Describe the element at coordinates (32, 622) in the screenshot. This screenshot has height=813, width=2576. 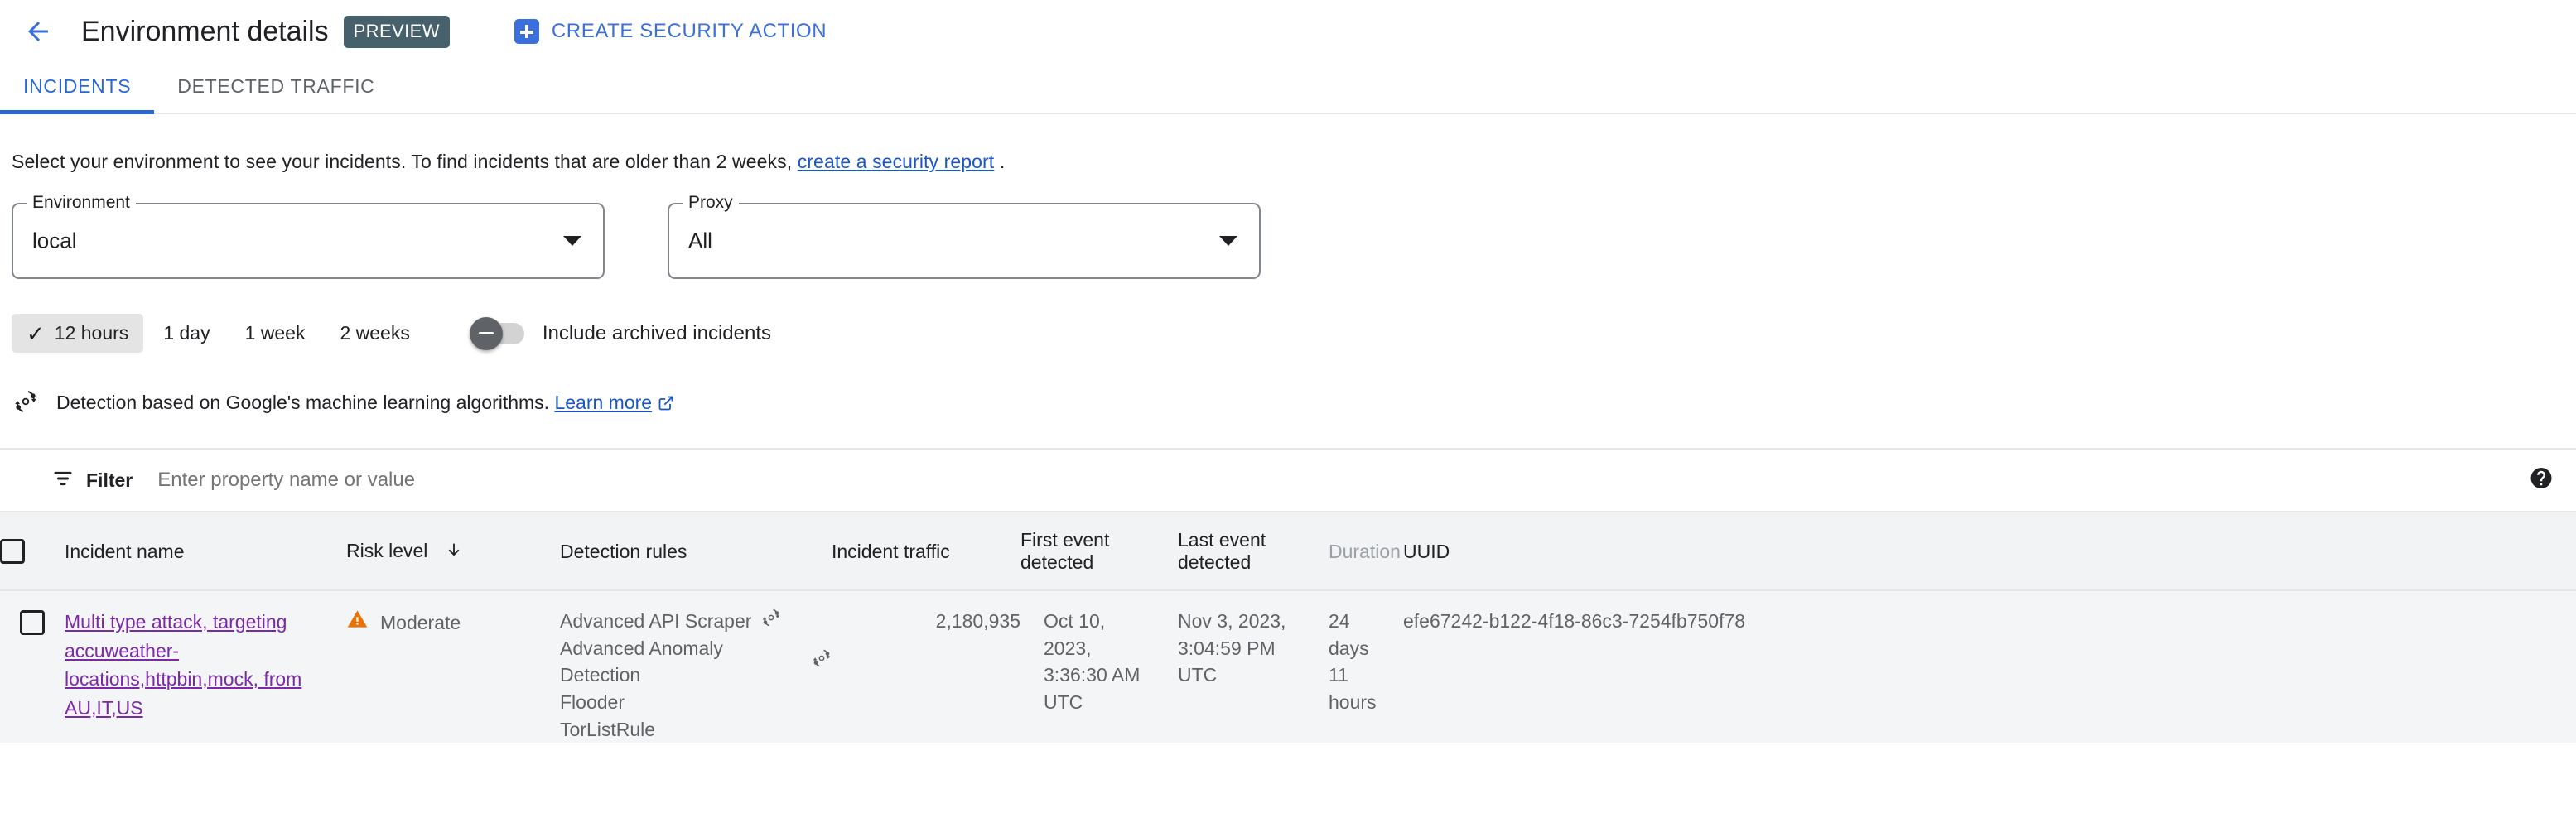
I see `row-checkbox` at that location.